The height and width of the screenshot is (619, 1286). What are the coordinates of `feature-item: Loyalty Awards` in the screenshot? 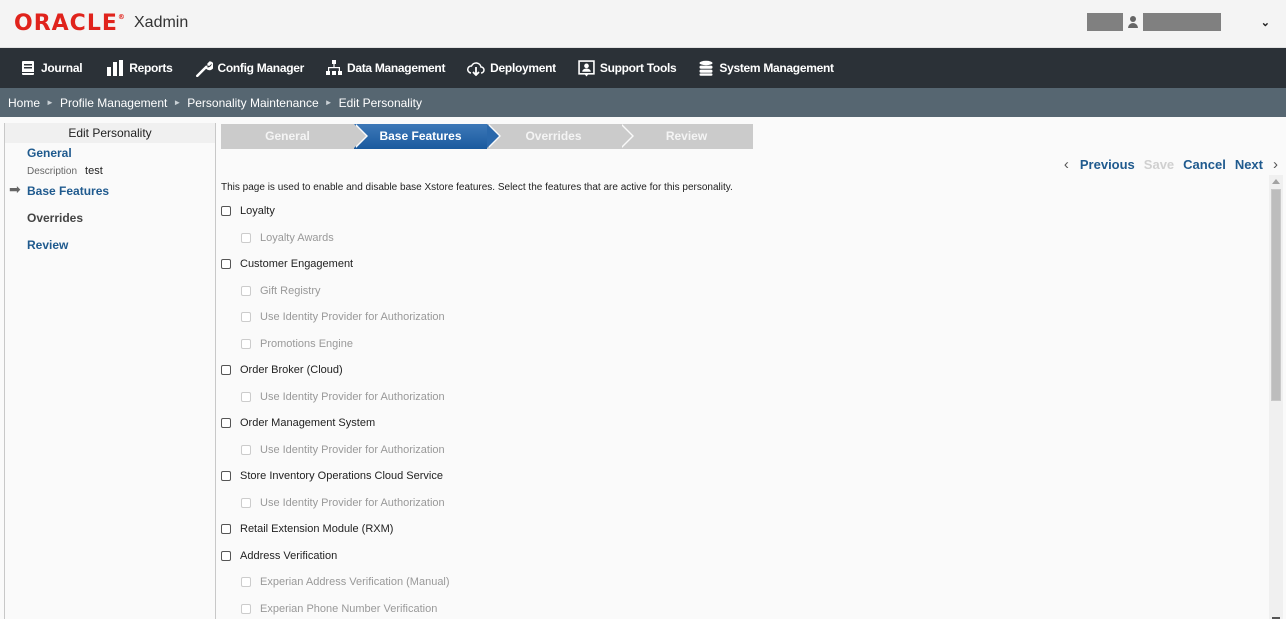 It's located at (287, 238).